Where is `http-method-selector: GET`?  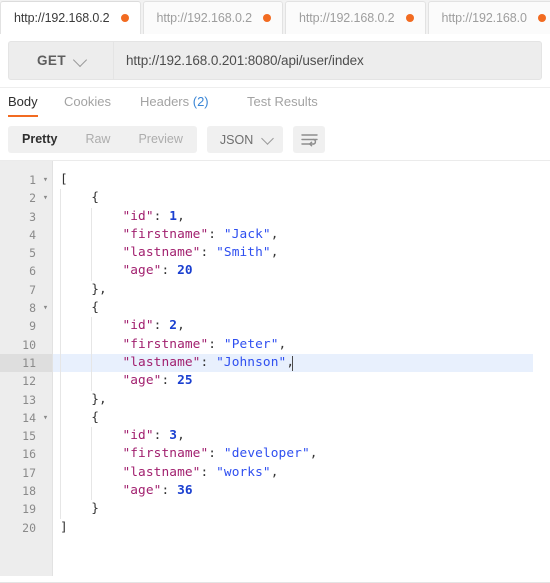 http-method-selector: GET is located at coordinates (60, 60).